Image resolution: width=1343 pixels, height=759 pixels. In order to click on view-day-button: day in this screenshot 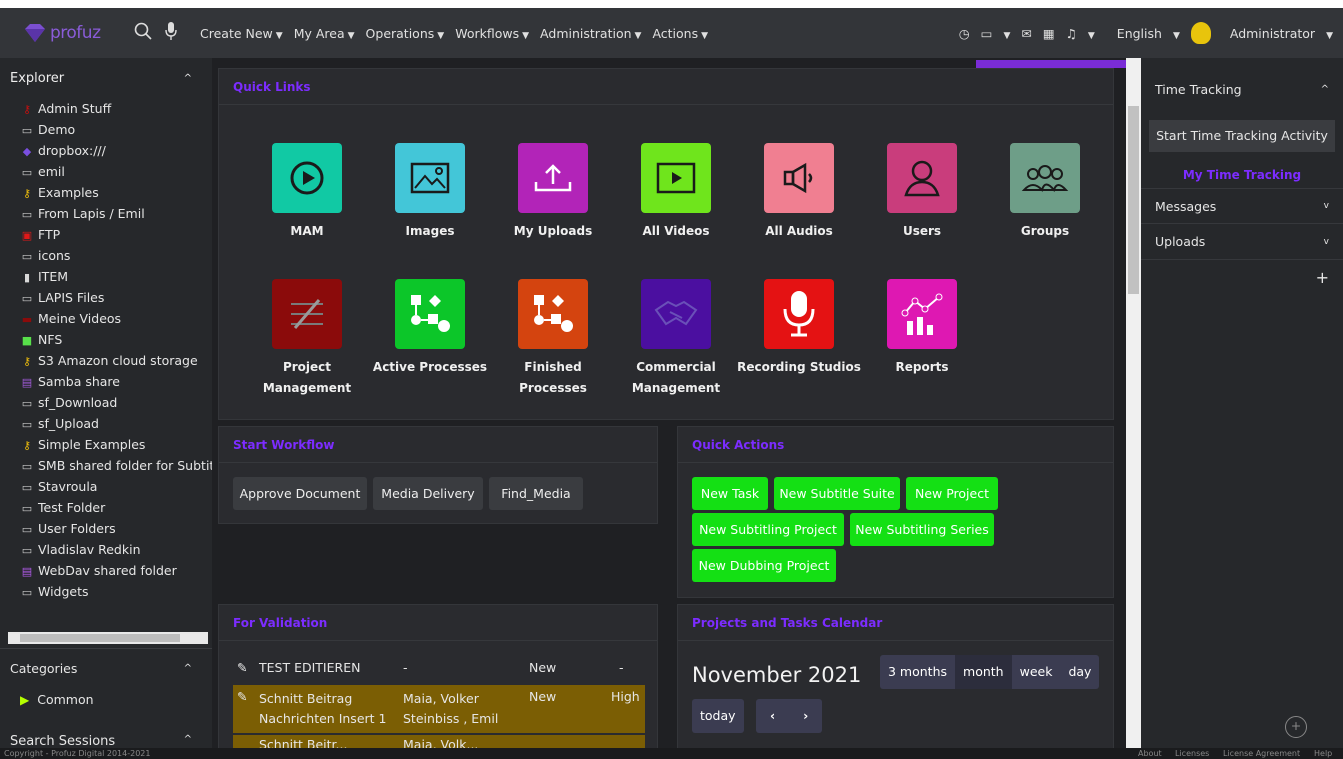, I will do `click(1079, 672)`.